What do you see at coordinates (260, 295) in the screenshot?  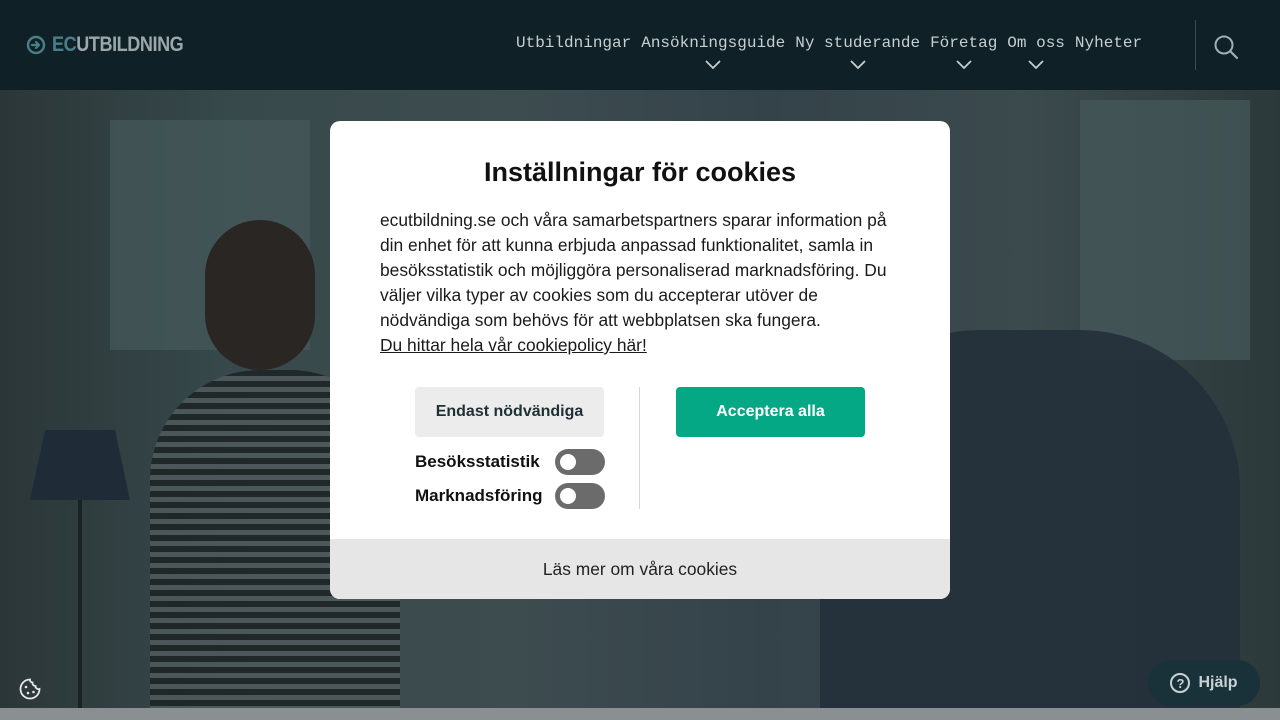 I see `person-head` at bounding box center [260, 295].